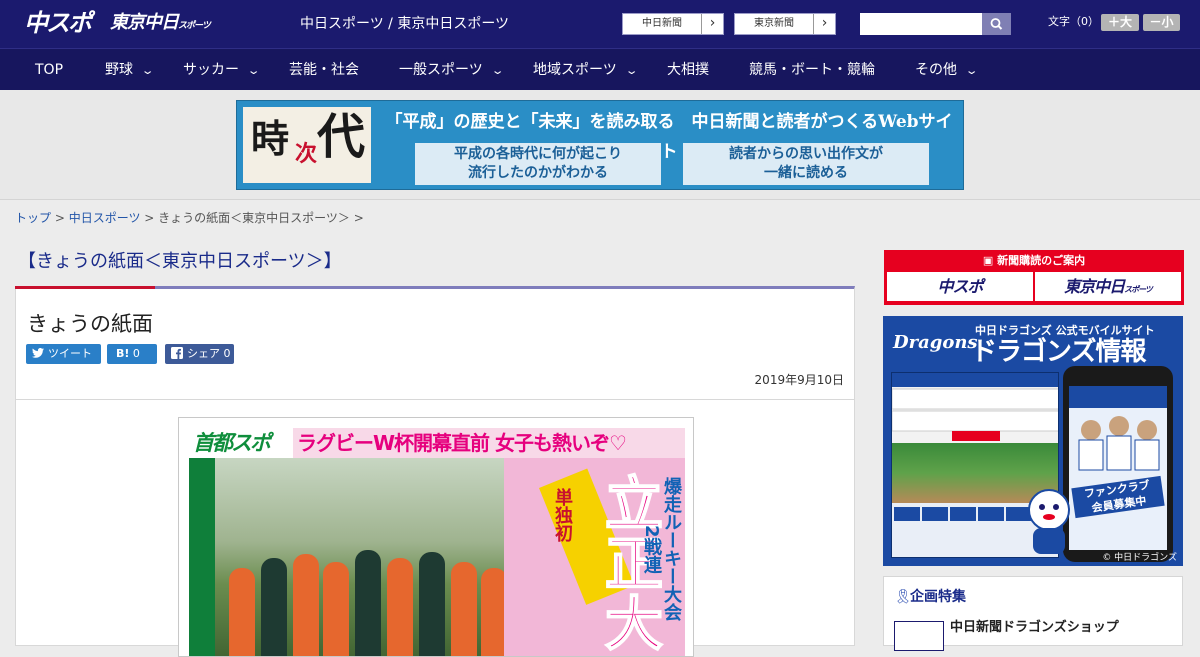  Describe the element at coordinates (180, 261) in the screenshot. I see `page-heading: 【きょうの紙面＜東京中日スポーツ＞】` at that location.